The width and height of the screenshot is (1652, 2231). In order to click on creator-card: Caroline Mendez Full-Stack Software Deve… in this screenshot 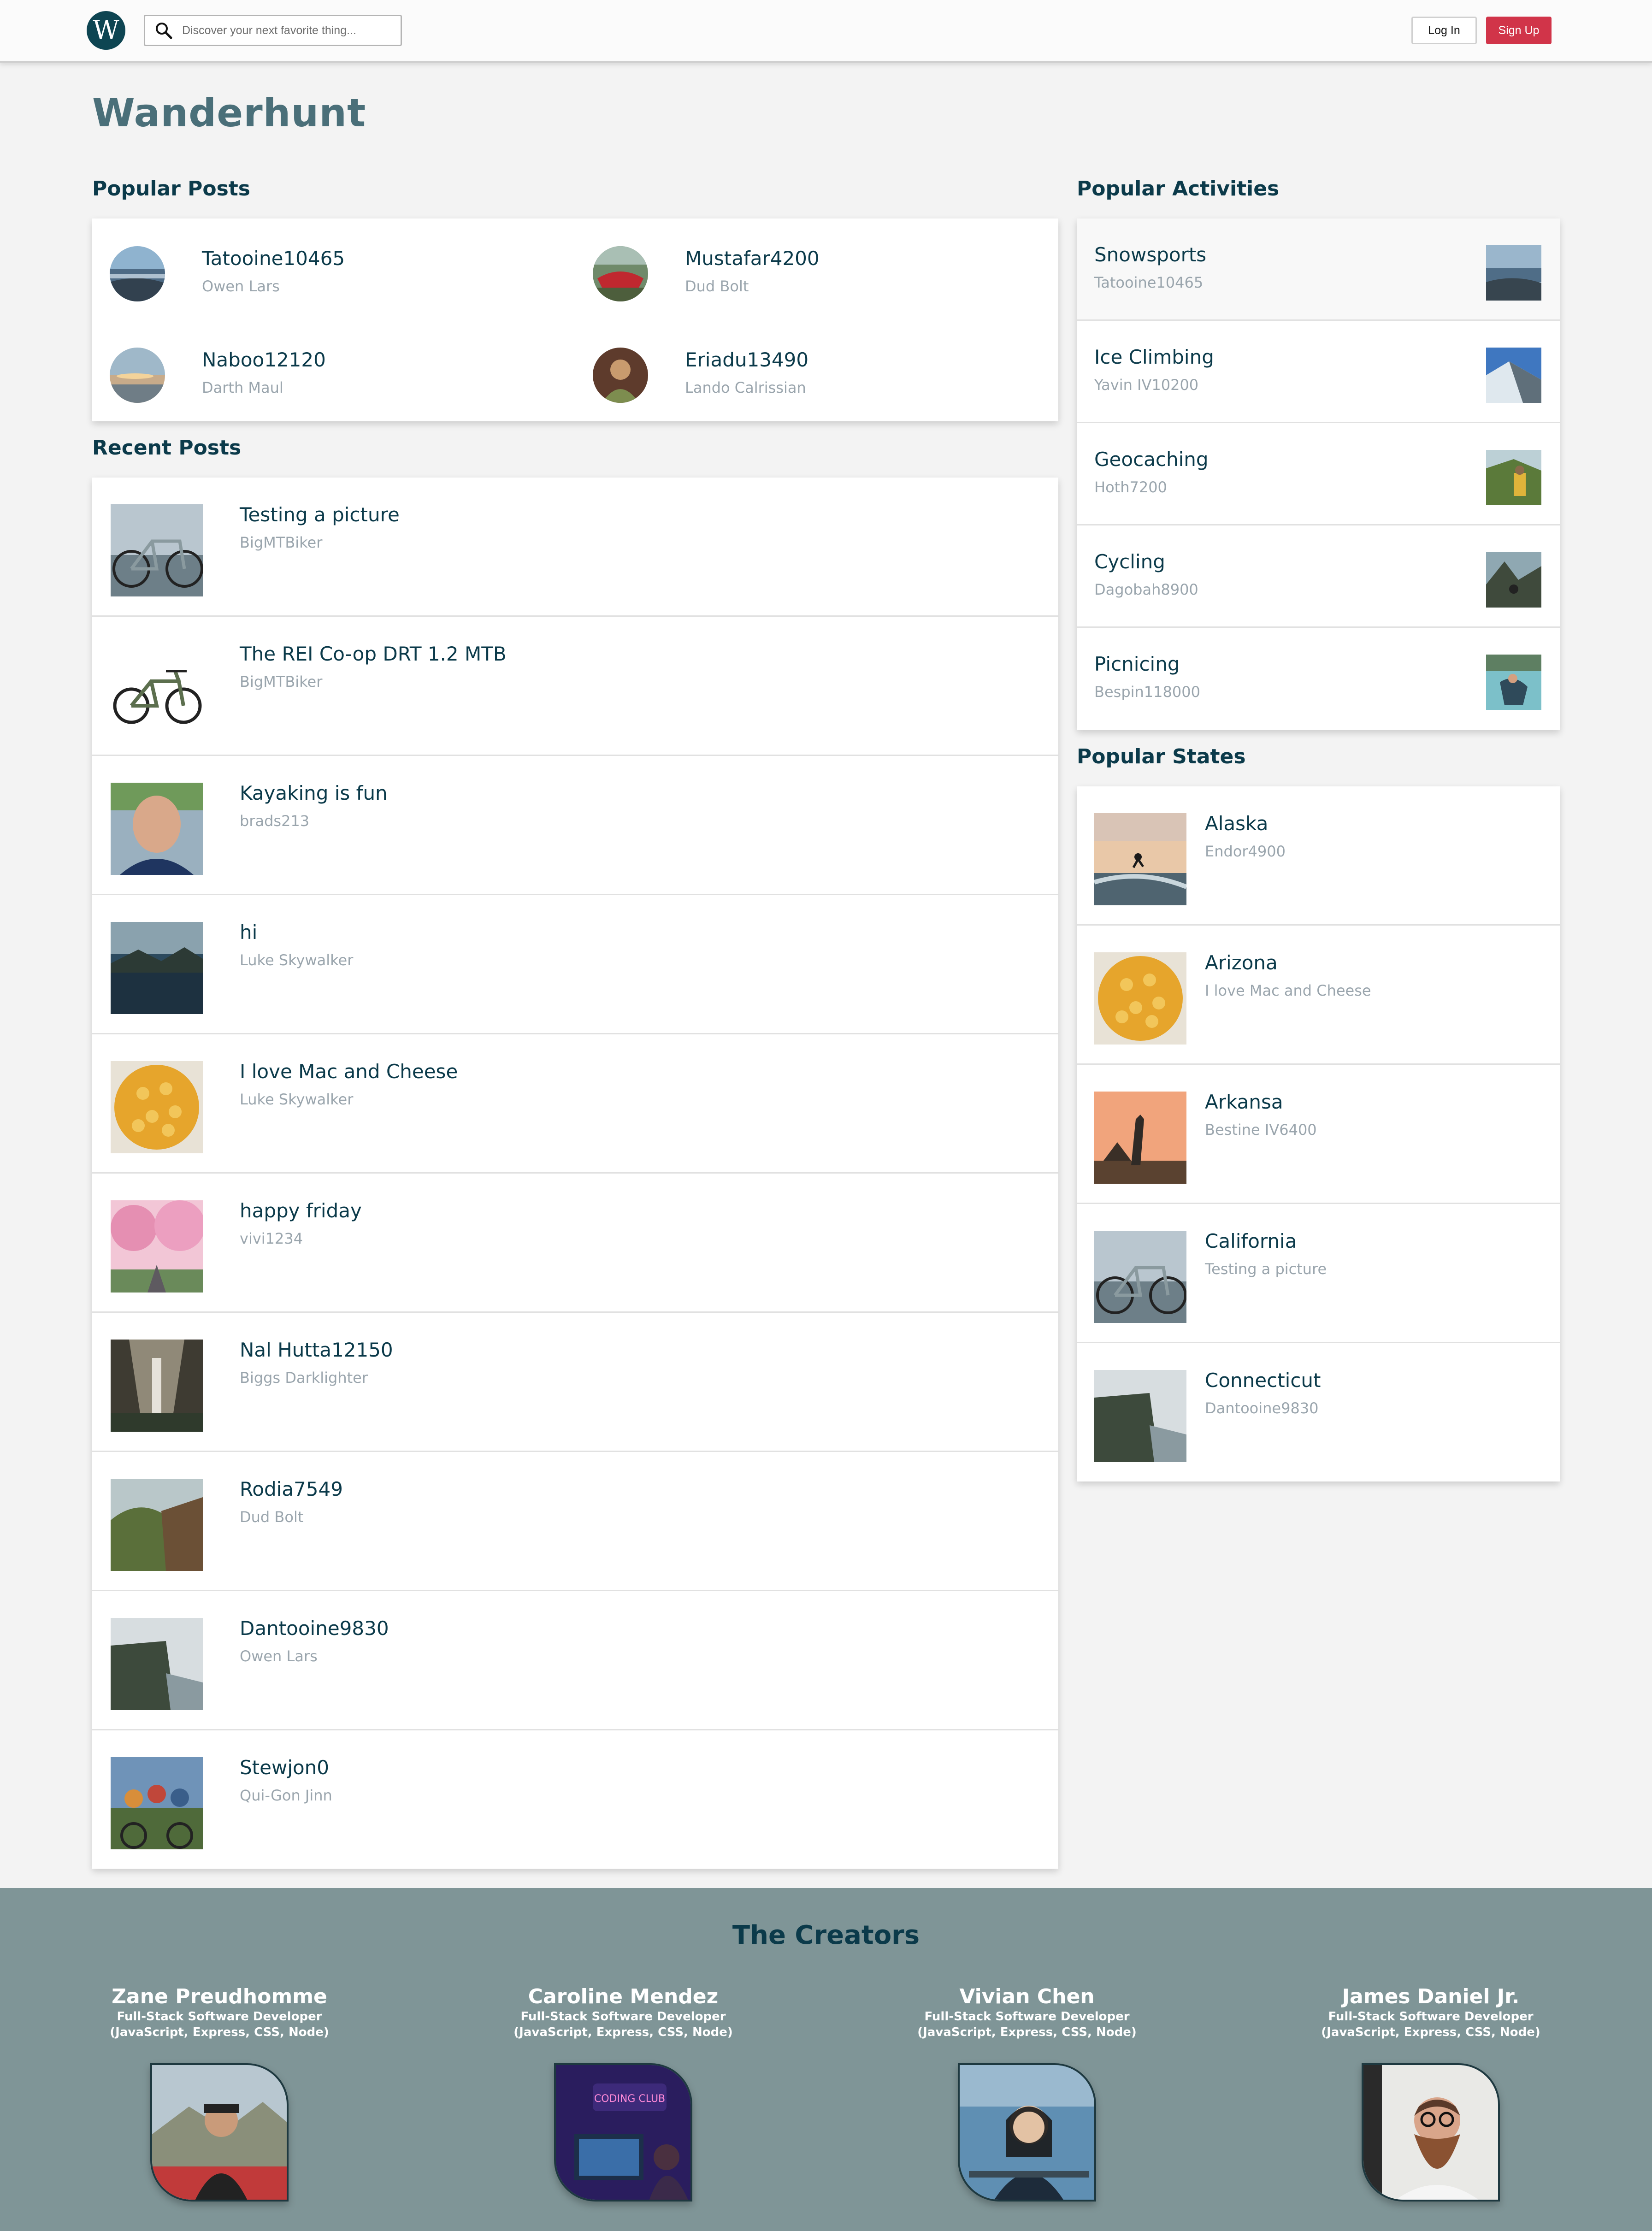, I will do `click(623, 2012)`.